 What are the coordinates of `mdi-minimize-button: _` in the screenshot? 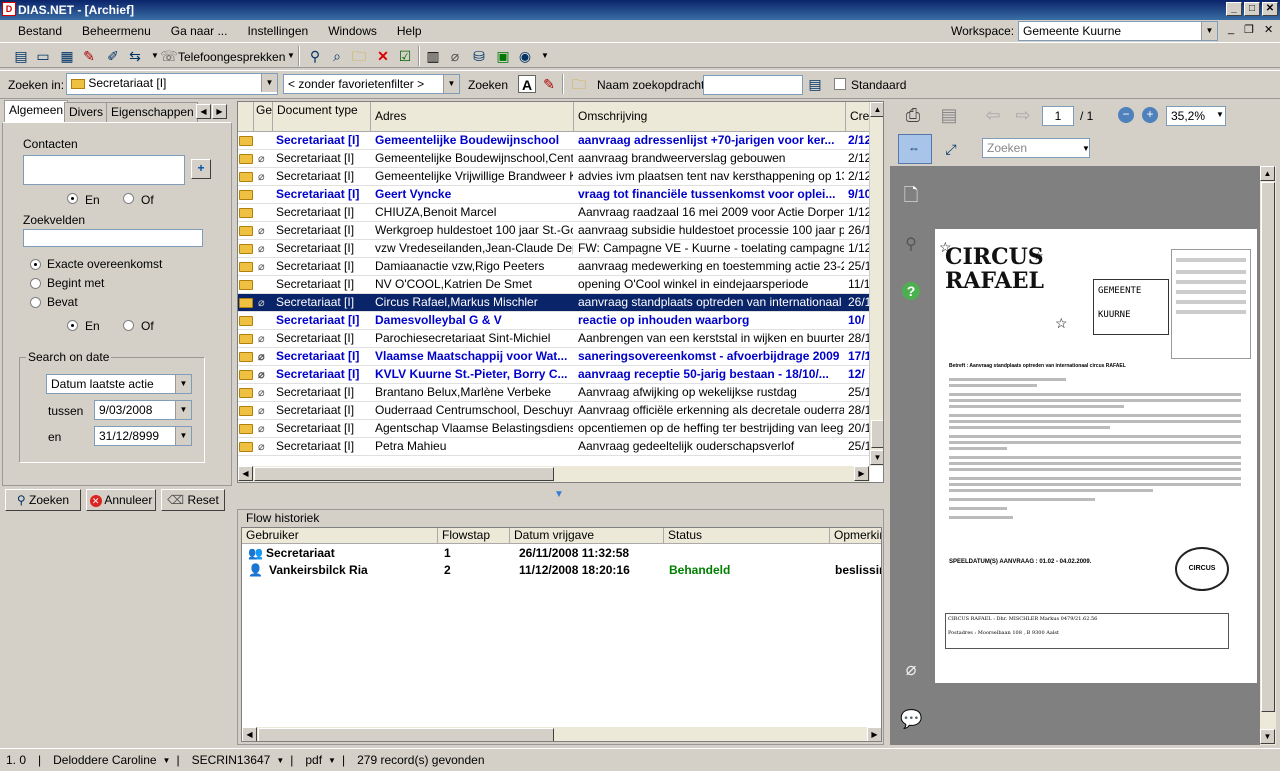 It's located at (1231, 29).